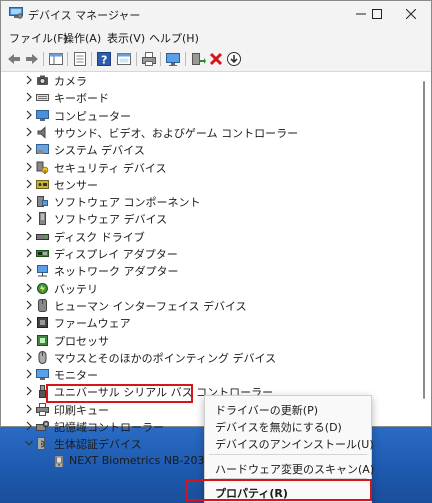  What do you see at coordinates (42, 425) in the screenshot?
I see `storage-controller-icon` at bounding box center [42, 425].